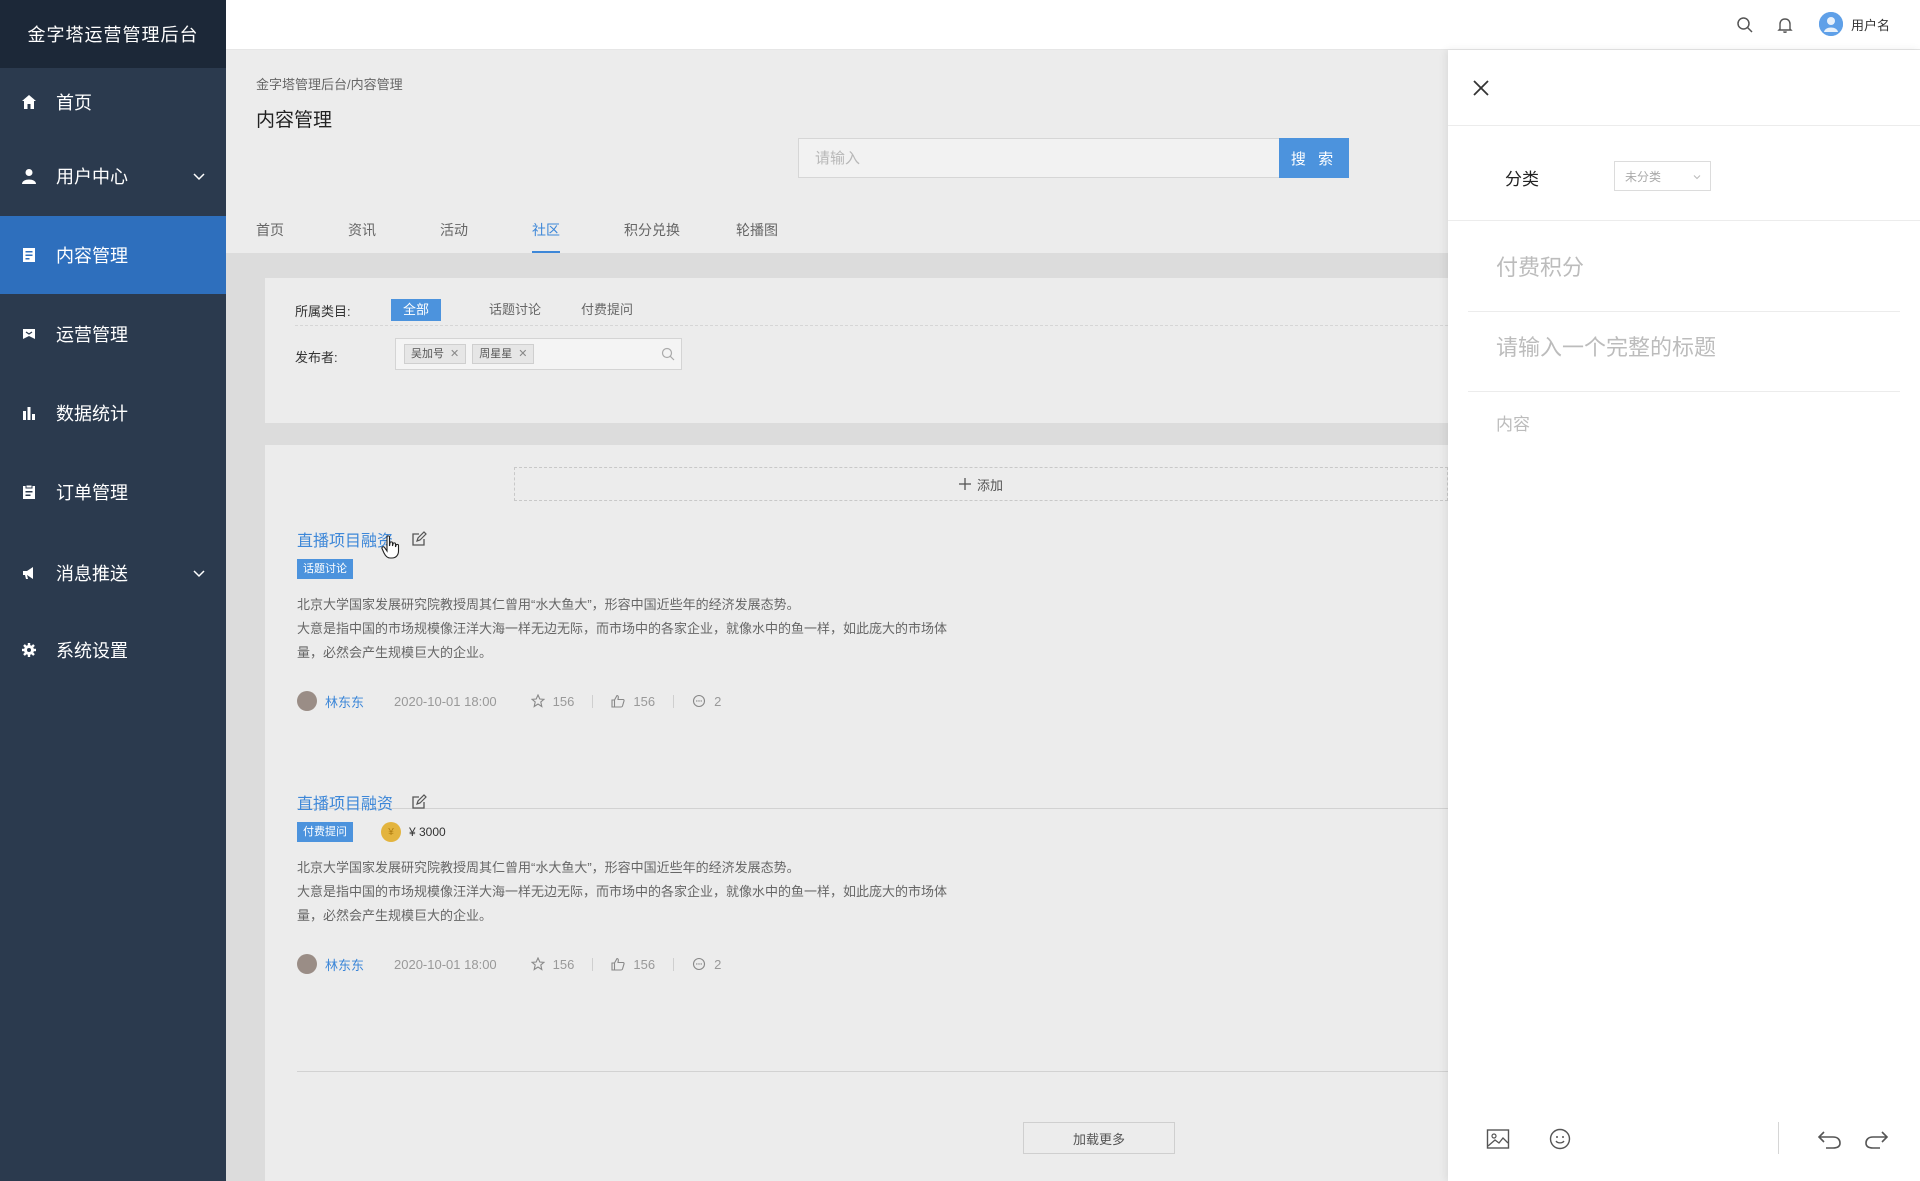  What do you see at coordinates (503, 354) in the screenshot?
I see `publisher-tag: 周星星 ✕` at bounding box center [503, 354].